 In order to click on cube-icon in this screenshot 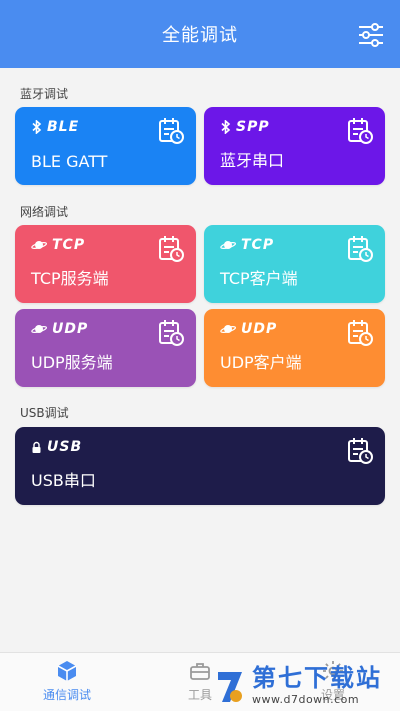, I will do `click(67, 671)`.